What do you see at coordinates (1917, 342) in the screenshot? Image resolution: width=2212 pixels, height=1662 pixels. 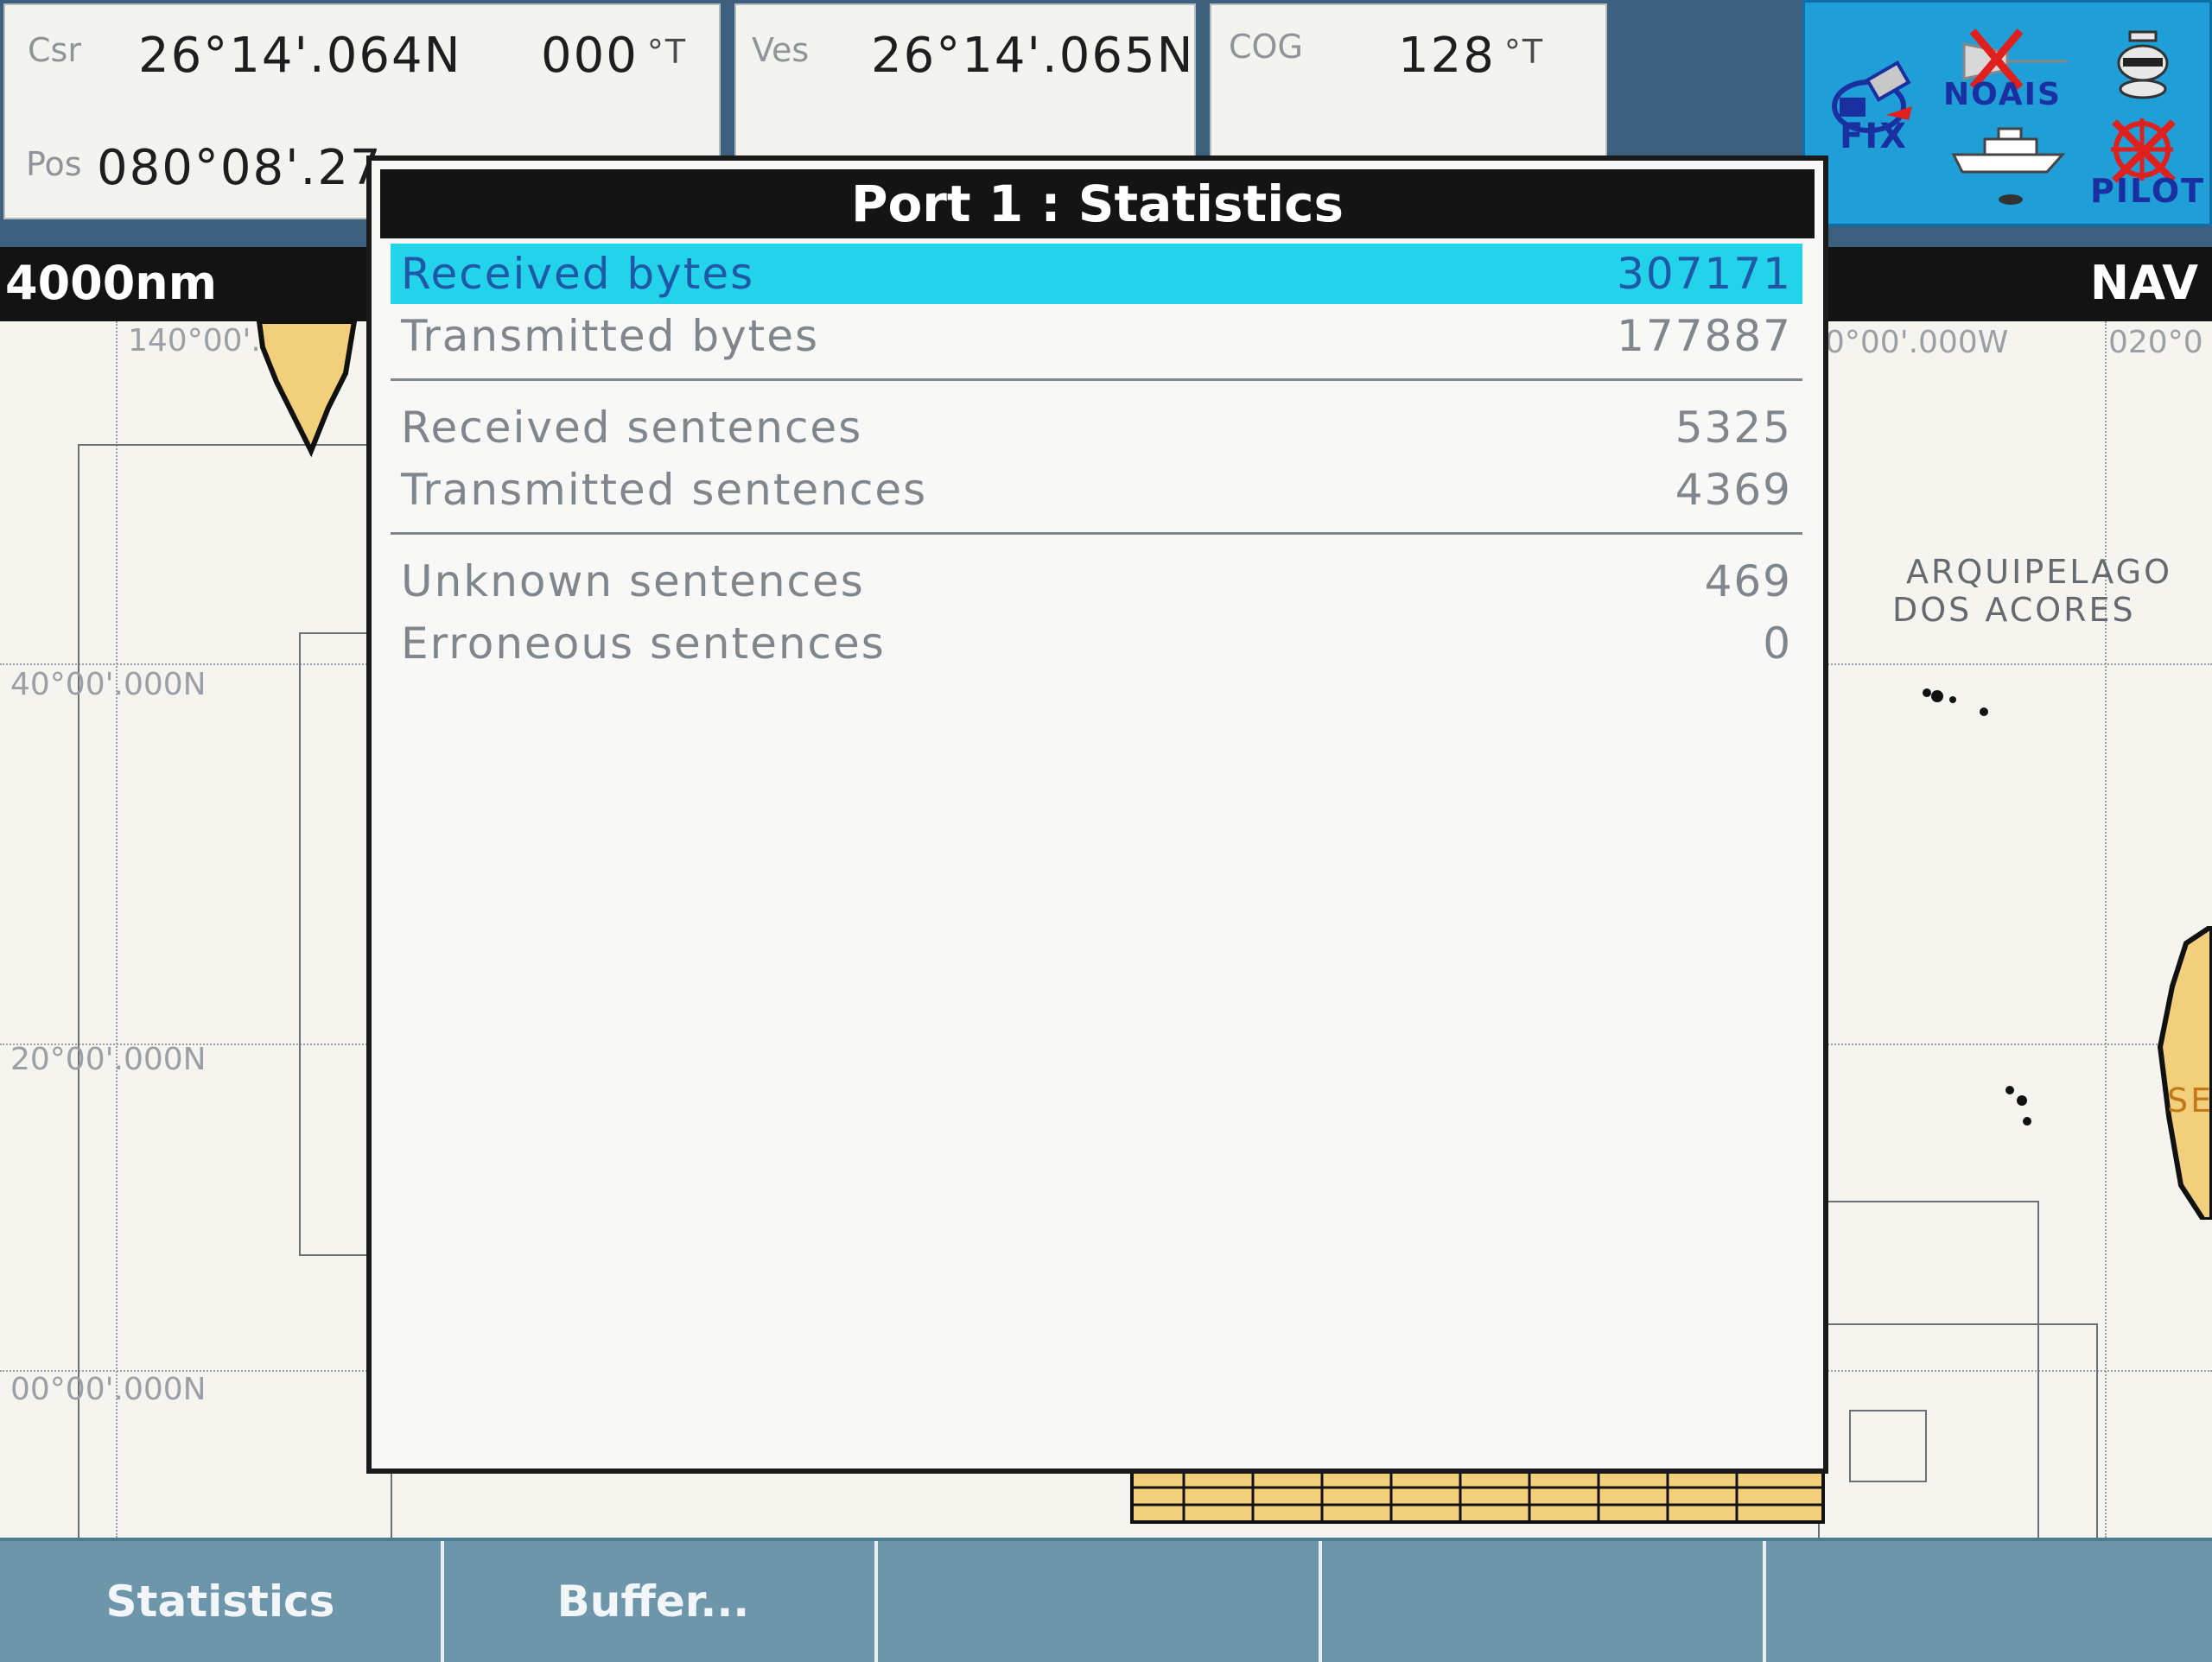 I see `lon-label-0: 0°00'.000W` at bounding box center [1917, 342].